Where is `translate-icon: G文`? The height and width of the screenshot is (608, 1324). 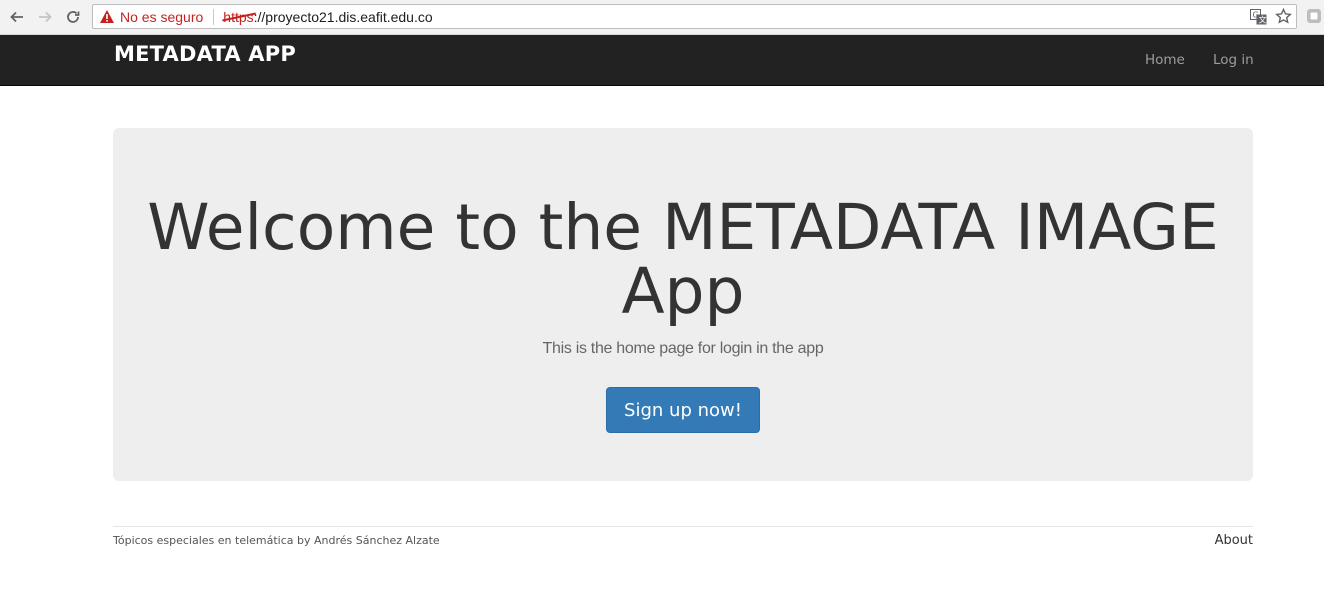 translate-icon: G文 is located at coordinates (1258, 17).